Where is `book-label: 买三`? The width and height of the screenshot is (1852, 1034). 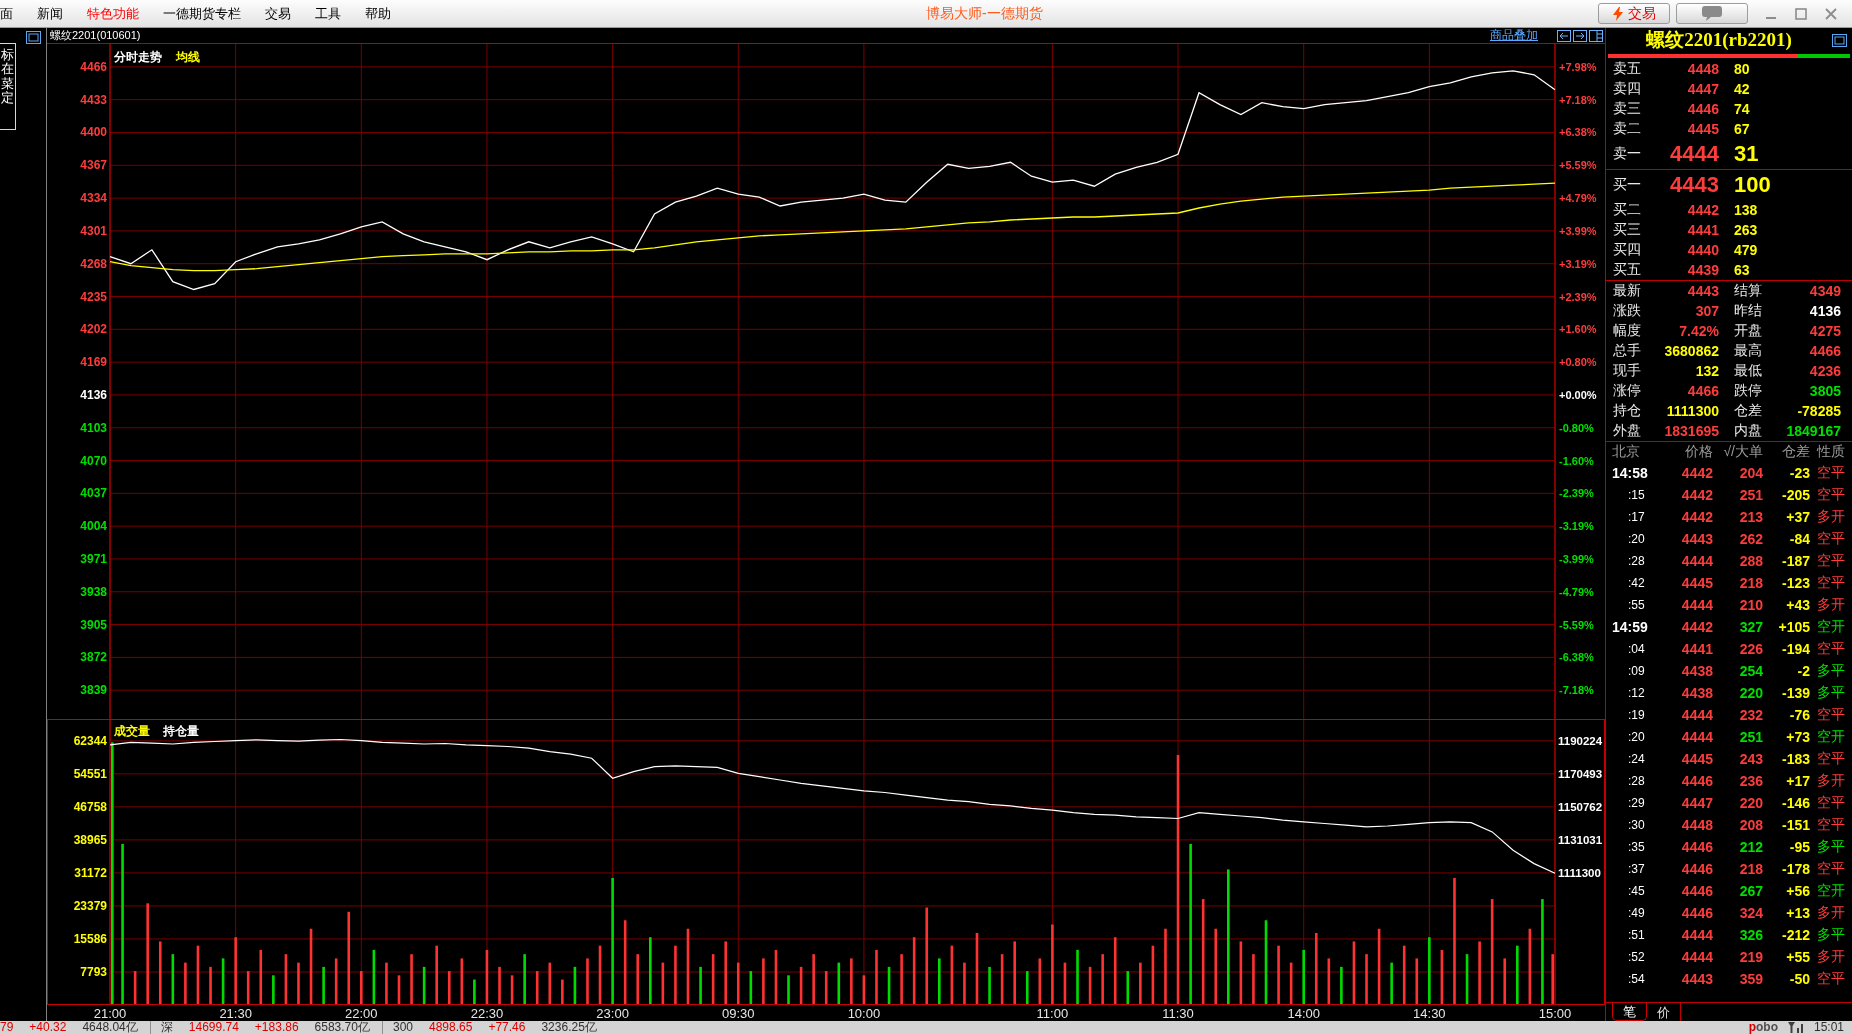
book-label: 买三 is located at coordinates (1627, 230).